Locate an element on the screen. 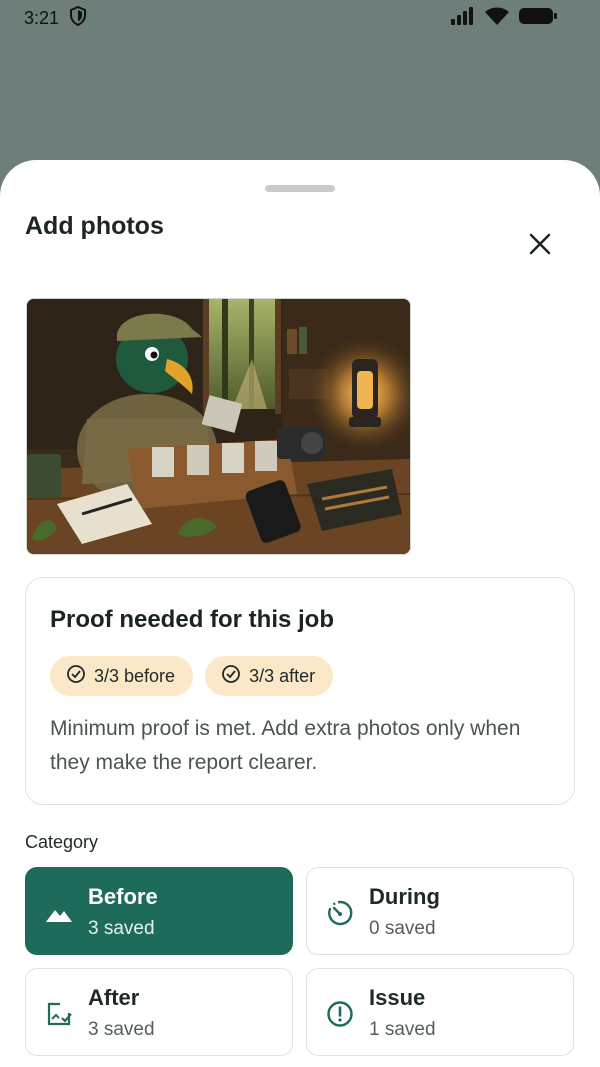  proof-chip-before: 3/3 before is located at coordinates (122, 676).